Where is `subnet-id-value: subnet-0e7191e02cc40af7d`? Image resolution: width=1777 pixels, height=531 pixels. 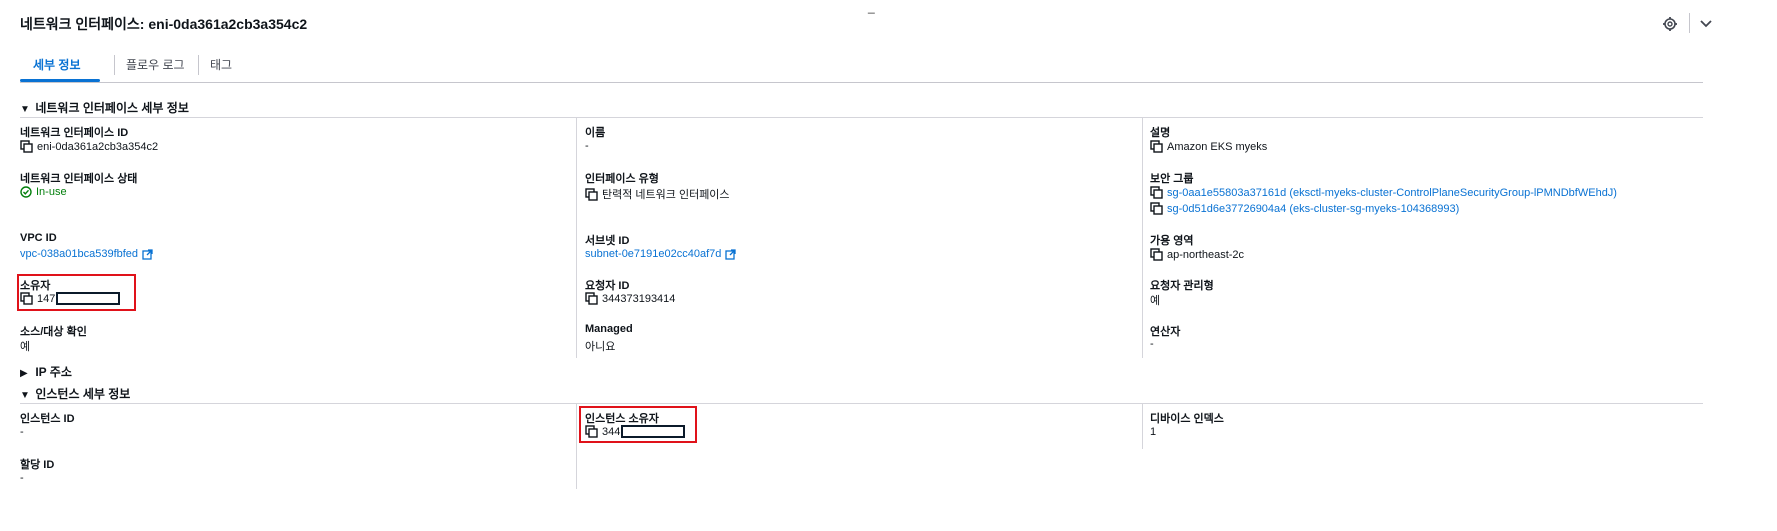
subnet-id-value: subnet-0e7191e02cc40af7d is located at coordinates (661, 254).